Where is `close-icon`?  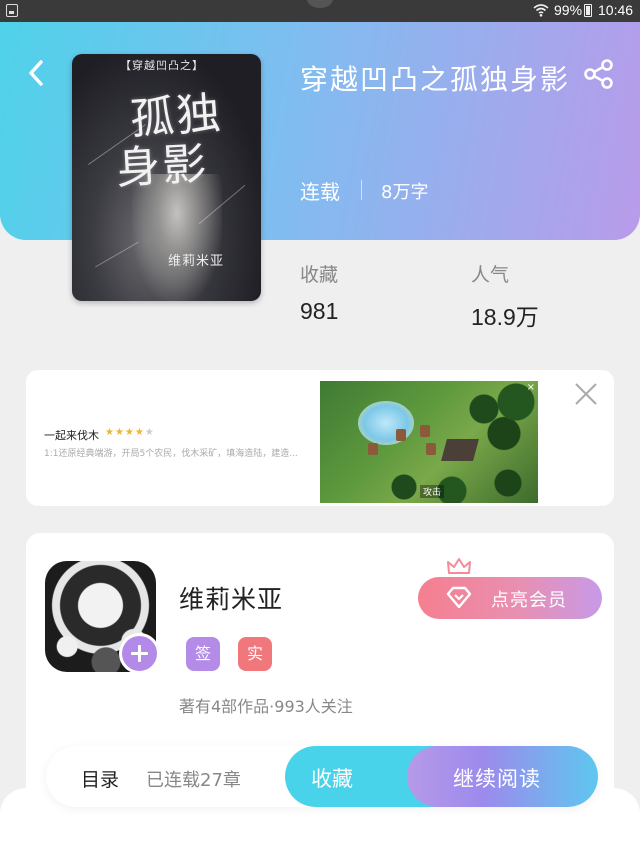
close-icon is located at coordinates (586, 394).